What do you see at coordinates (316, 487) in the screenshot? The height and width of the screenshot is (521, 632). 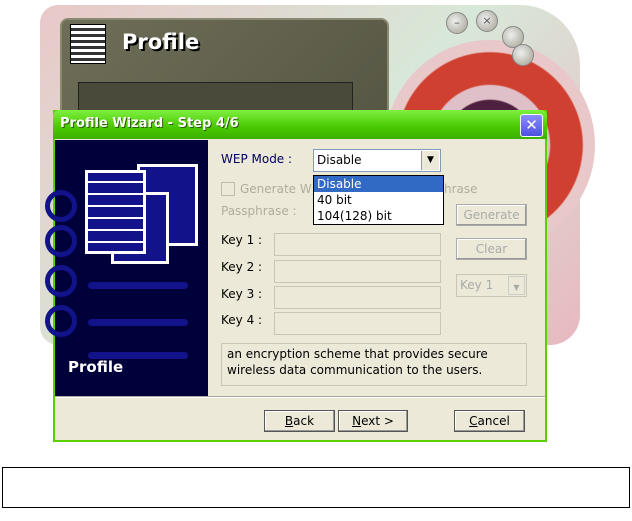 I see `caption-box` at bounding box center [316, 487].